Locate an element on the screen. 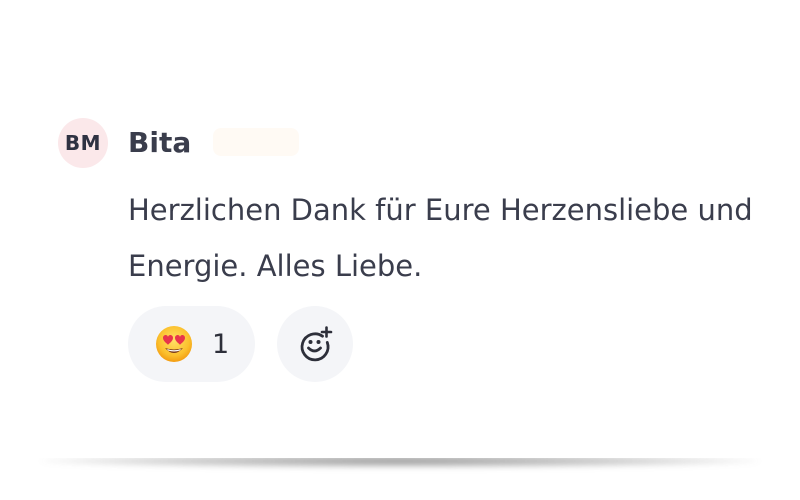  author-name: Bita is located at coordinates (159, 142).